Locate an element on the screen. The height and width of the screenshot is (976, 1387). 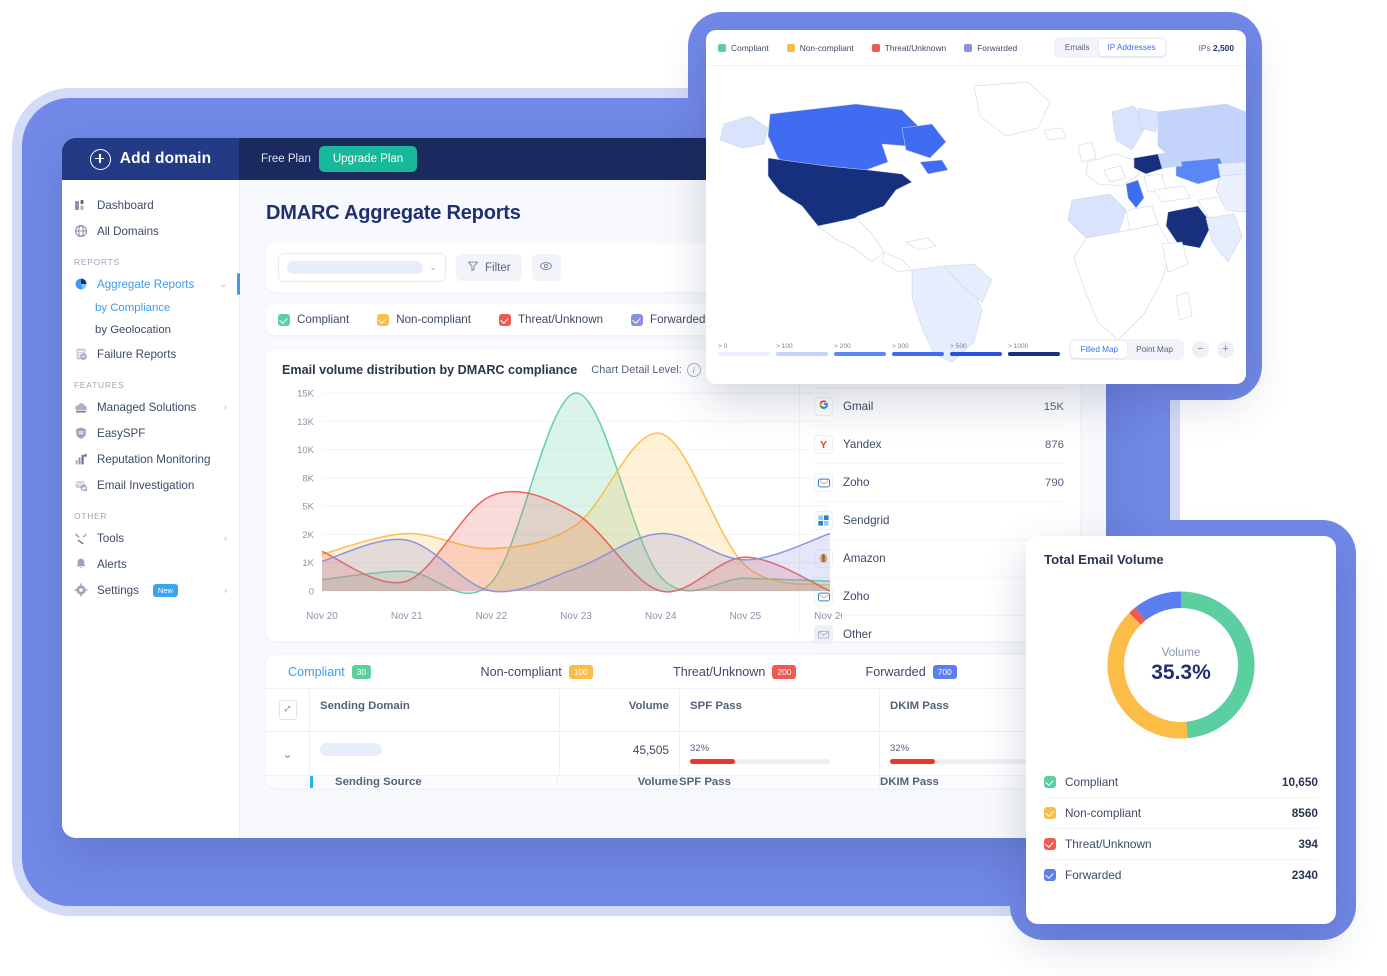
legend-value: 394 is located at coordinates (1308, 844).